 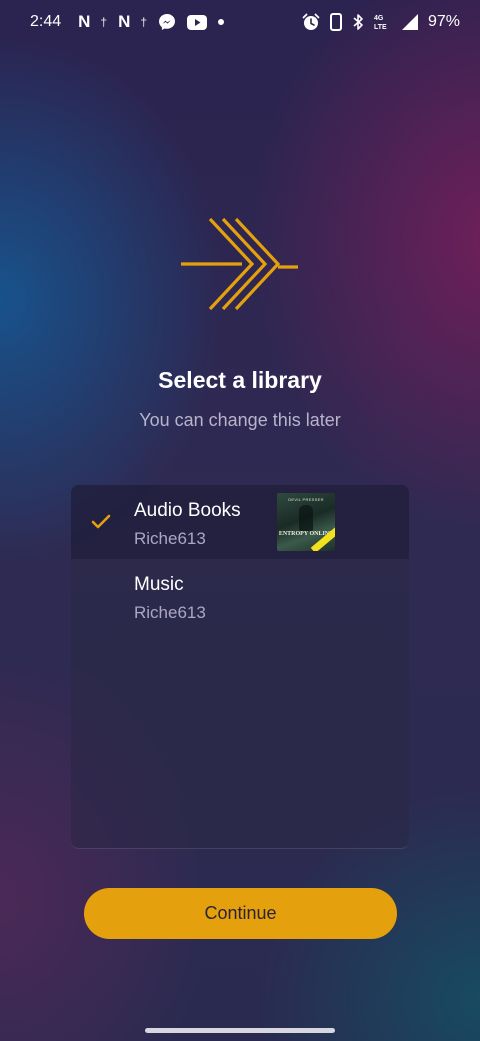 What do you see at coordinates (306, 499) in the screenshot?
I see `cover-author-text: DEVIL PRESSER` at bounding box center [306, 499].